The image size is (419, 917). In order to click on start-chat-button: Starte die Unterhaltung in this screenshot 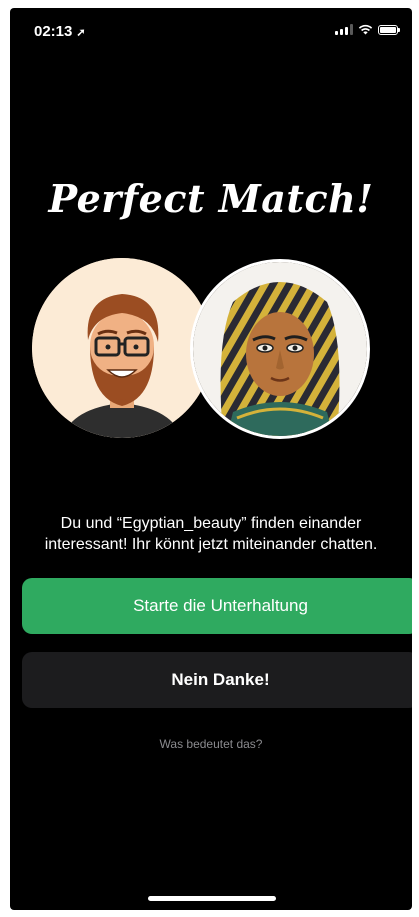, I will do `click(217, 606)`.